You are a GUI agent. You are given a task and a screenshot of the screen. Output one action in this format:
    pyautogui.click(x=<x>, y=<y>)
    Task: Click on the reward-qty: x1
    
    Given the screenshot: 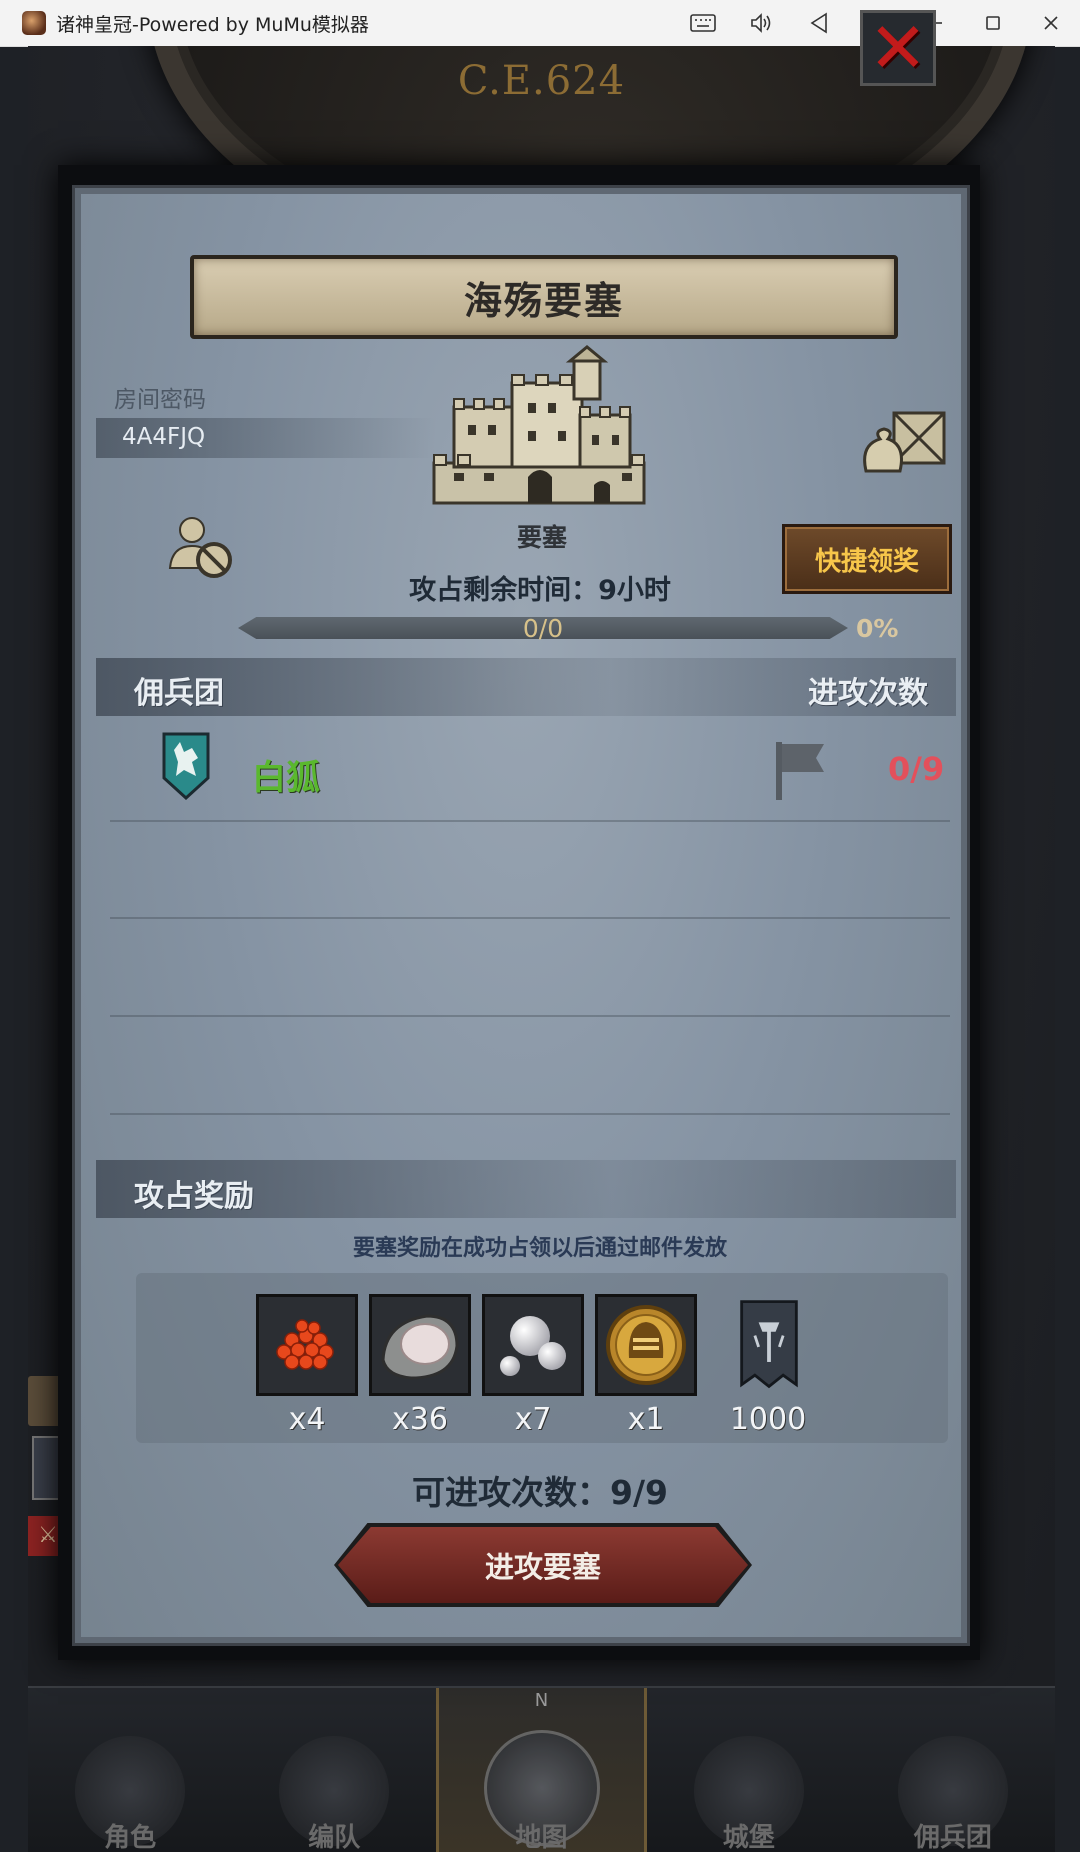 What is the action you would take?
    pyautogui.click(x=646, y=1419)
    